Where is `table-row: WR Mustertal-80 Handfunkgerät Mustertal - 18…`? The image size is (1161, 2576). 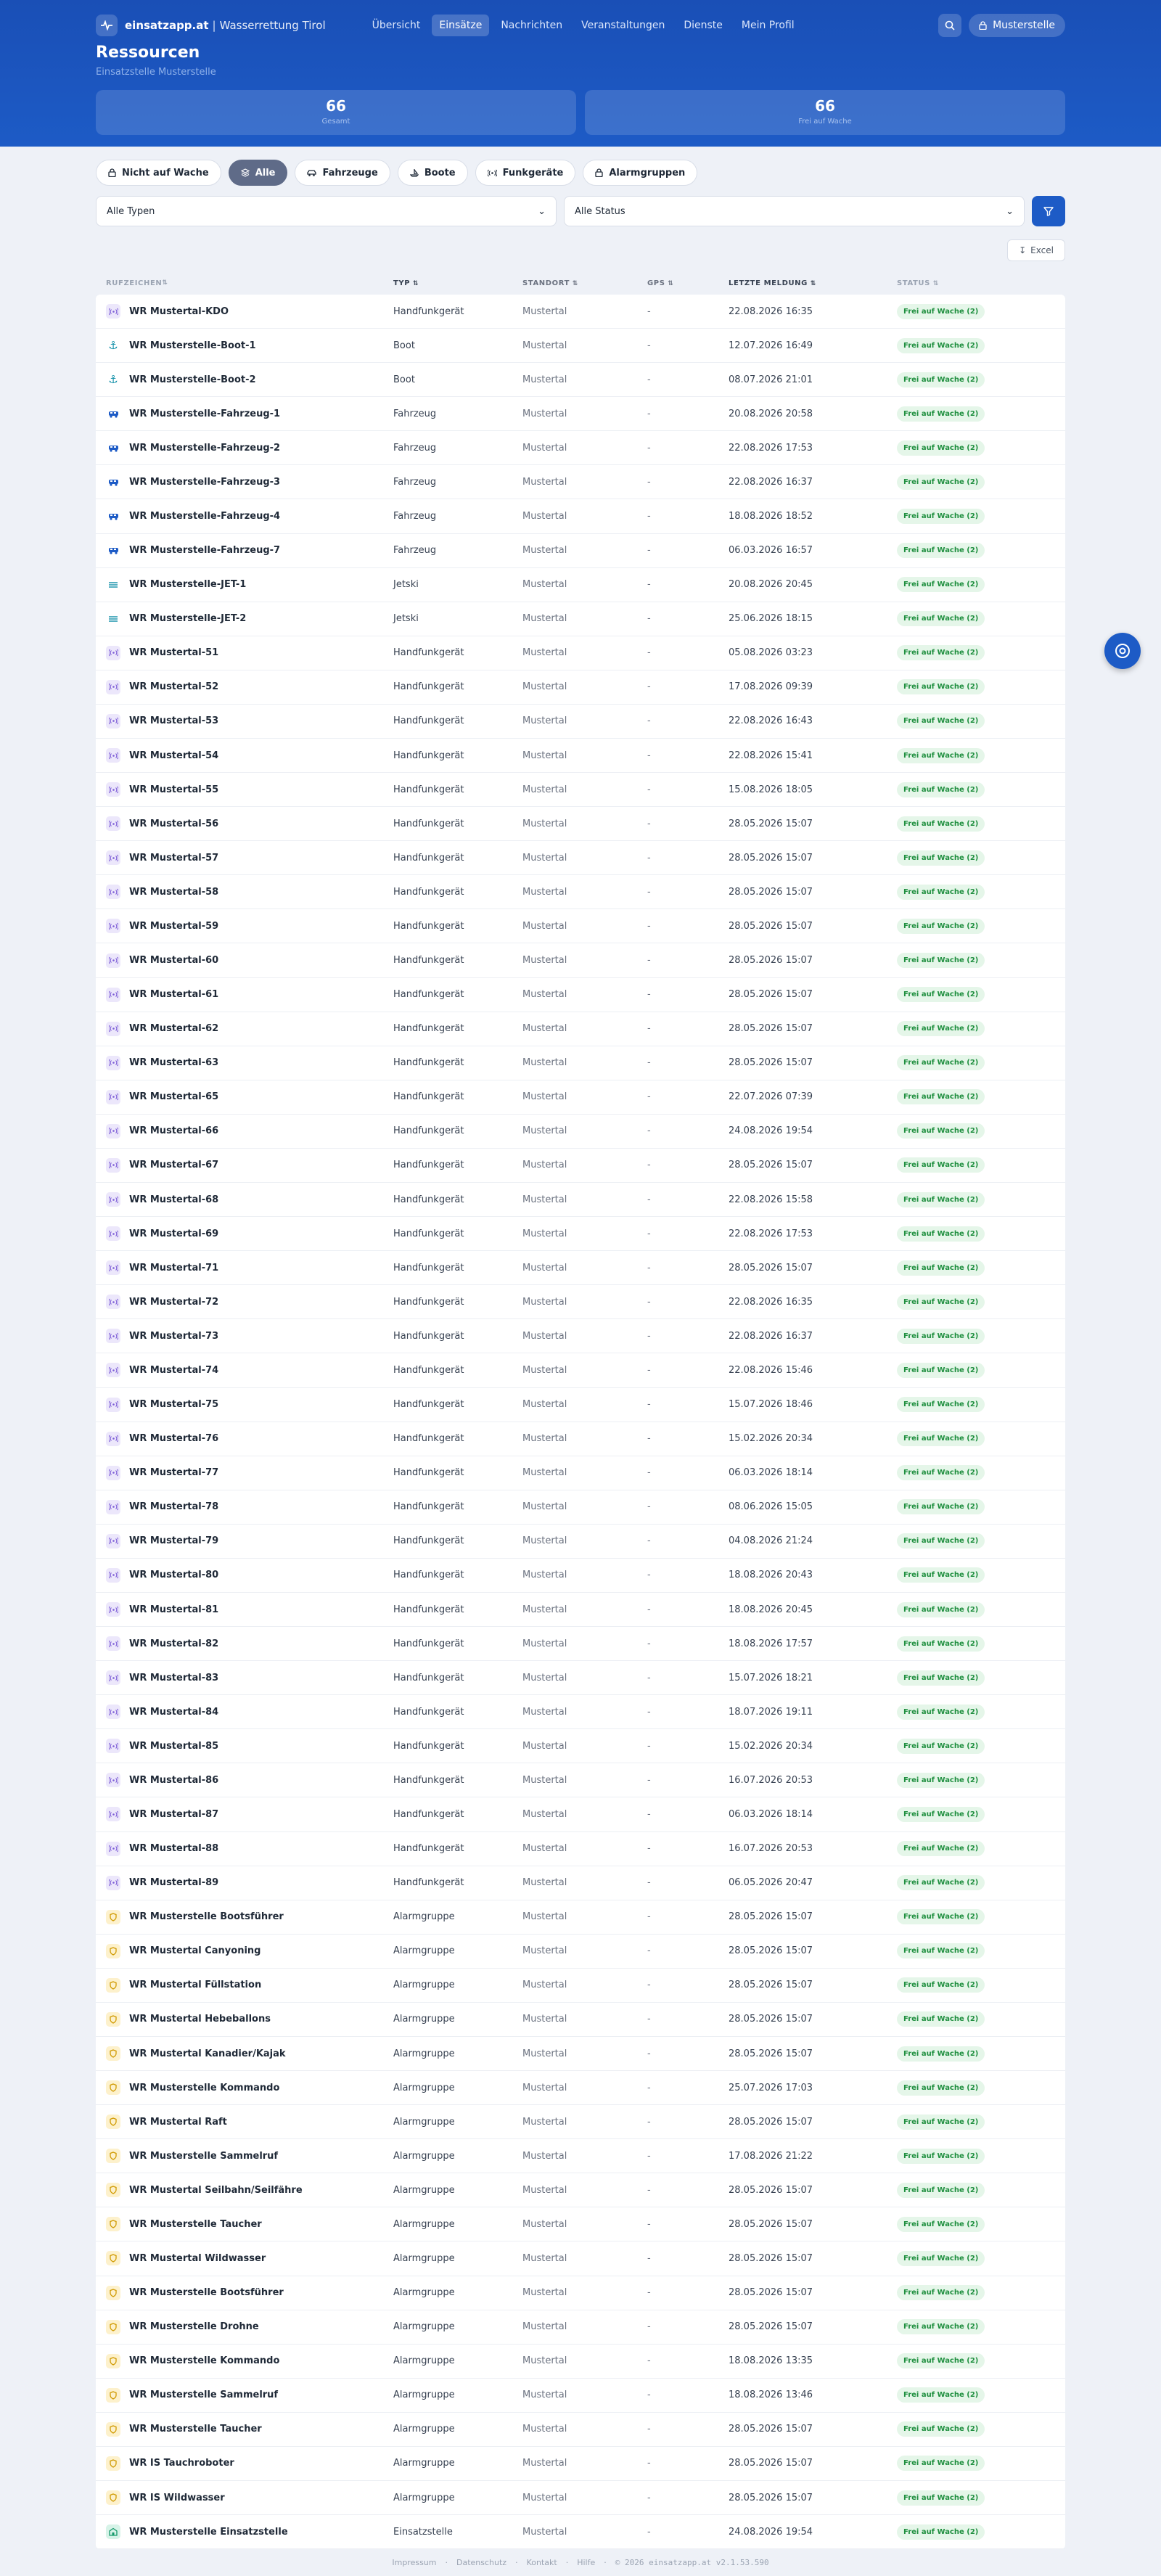 table-row: WR Mustertal-80 Handfunkgerät Mustertal - 18… is located at coordinates (580, 1576).